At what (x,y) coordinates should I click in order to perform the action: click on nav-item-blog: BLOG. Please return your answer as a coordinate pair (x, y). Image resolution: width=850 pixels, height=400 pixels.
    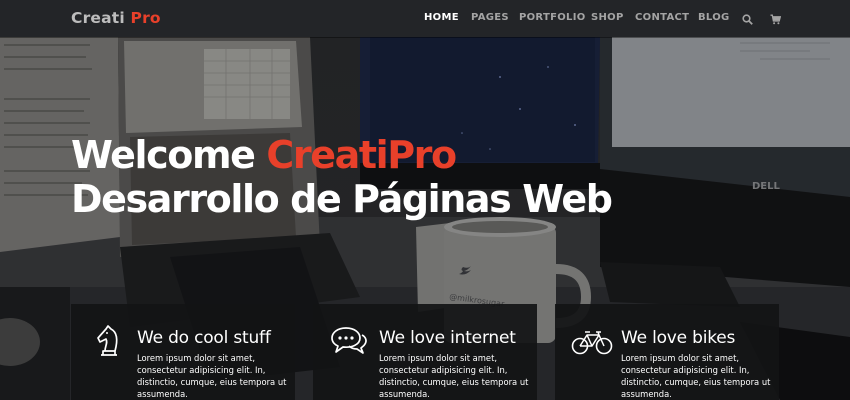
    Looking at the image, I should click on (714, 17).